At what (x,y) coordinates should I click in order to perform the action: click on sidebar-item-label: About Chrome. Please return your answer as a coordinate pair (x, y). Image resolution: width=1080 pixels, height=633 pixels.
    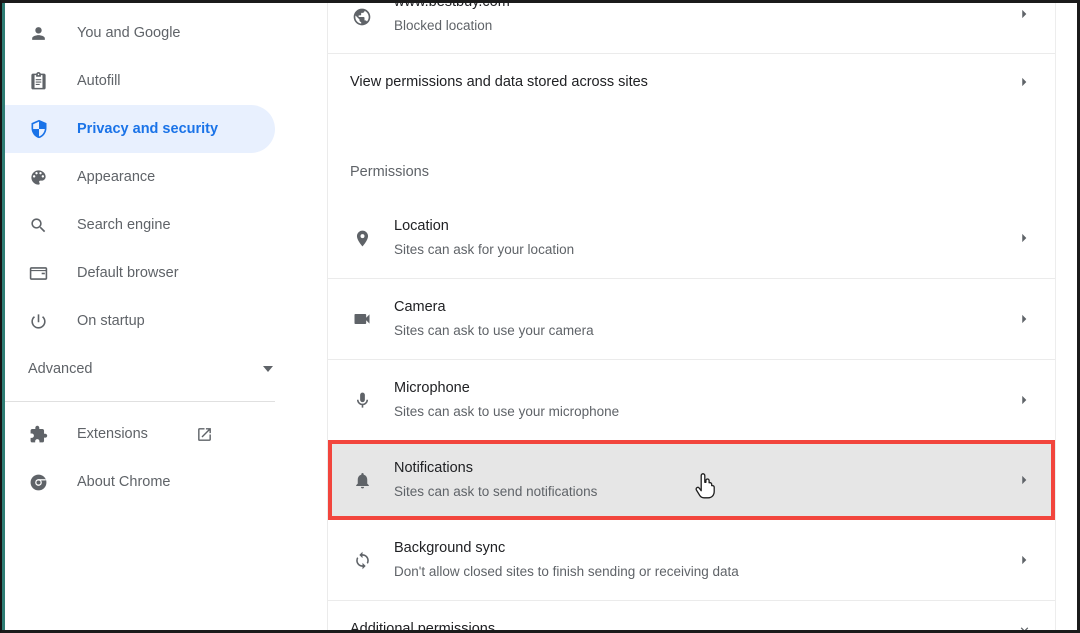
    Looking at the image, I should click on (124, 482).